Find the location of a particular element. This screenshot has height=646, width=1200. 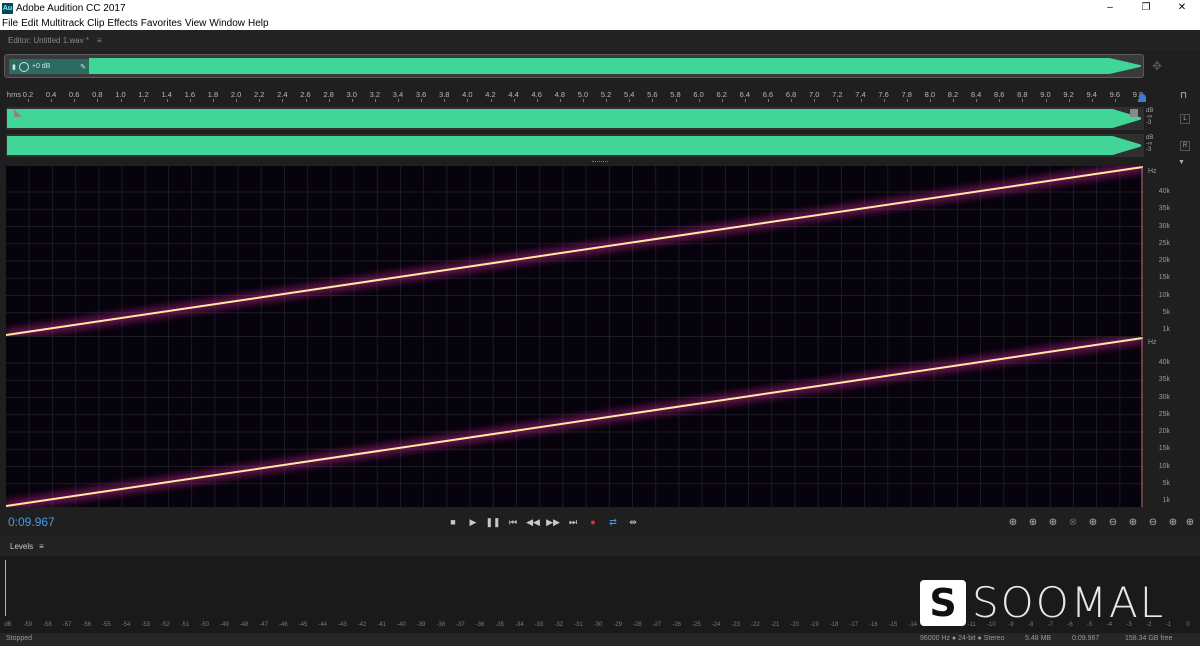

zoom-out-frequency-button: ⊕ is located at coordinates (1190, 522).